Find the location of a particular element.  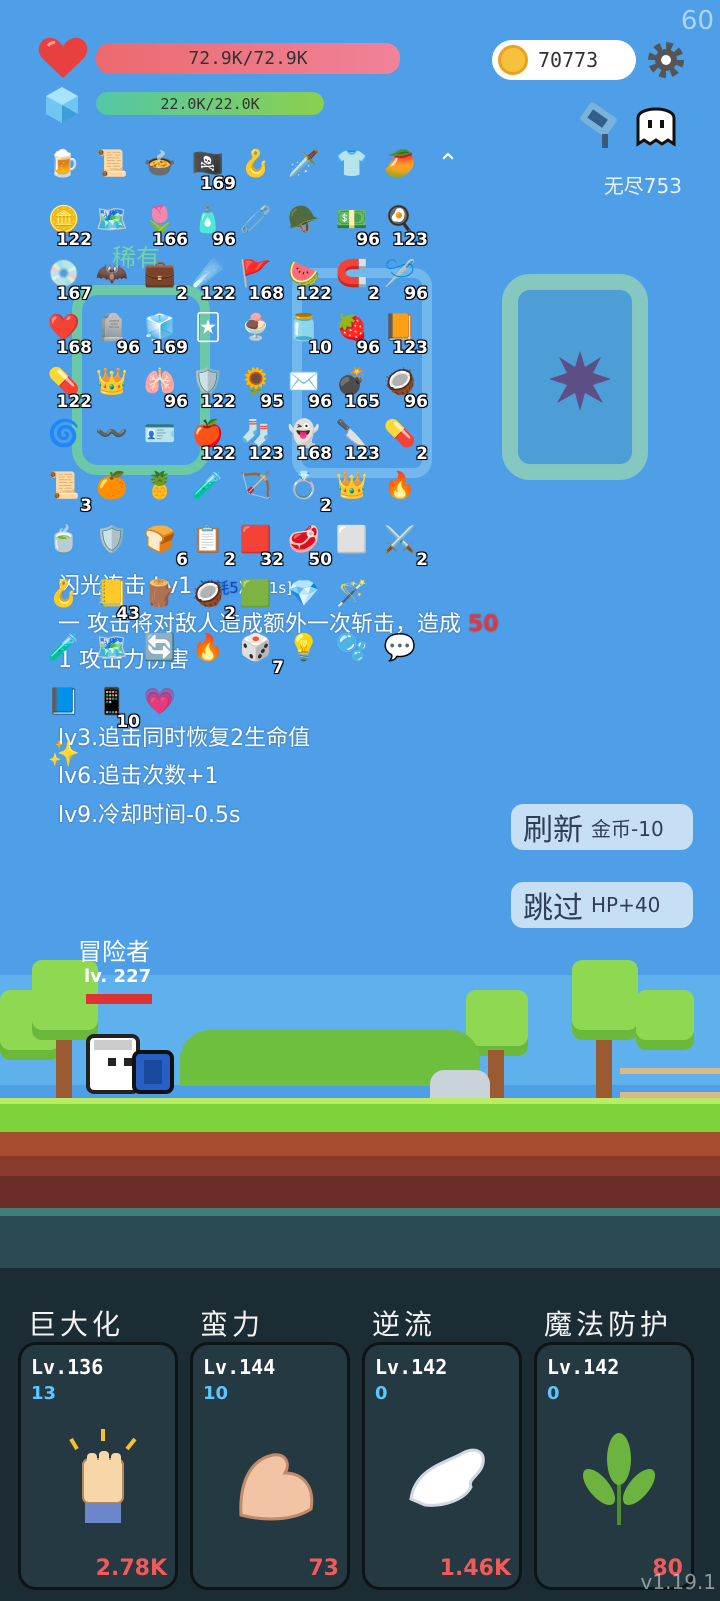

skip-button: 跳过 HP+40 is located at coordinates (602, 905).